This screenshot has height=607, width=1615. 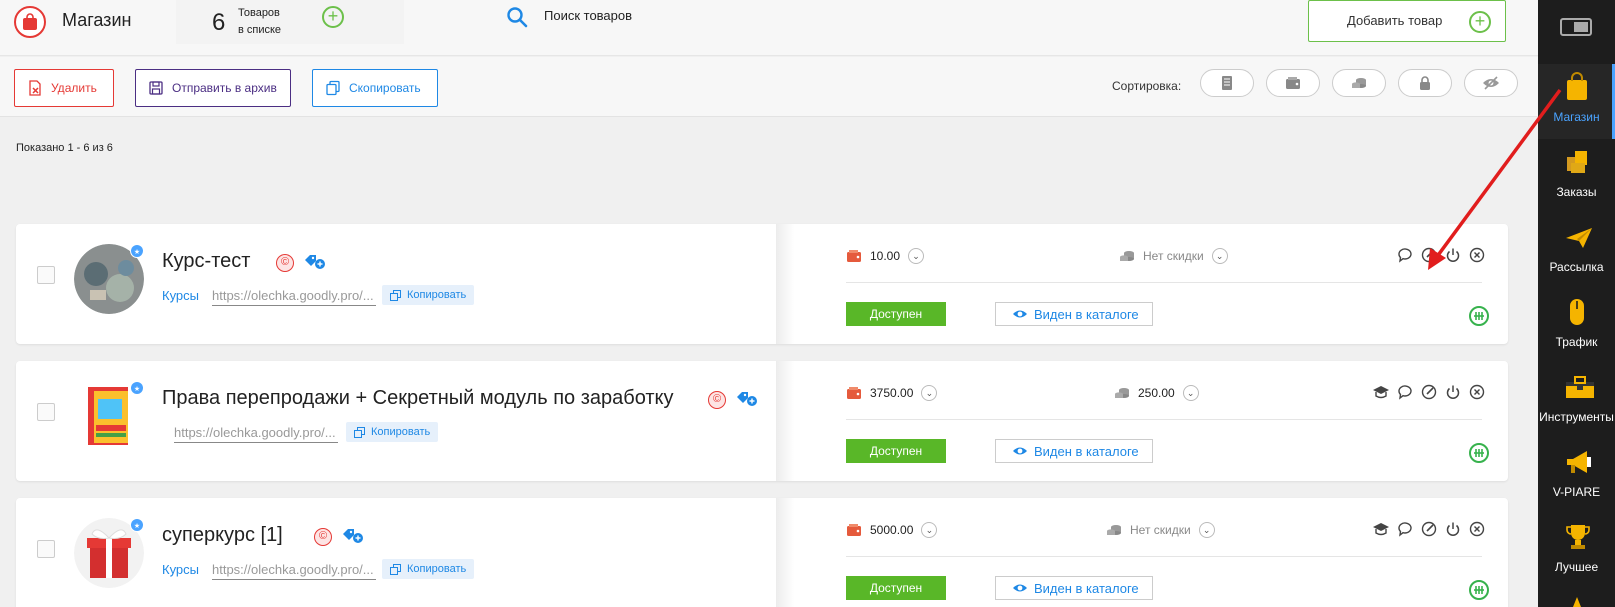 What do you see at coordinates (1227, 83) in the screenshot?
I see `sort-by-name-button` at bounding box center [1227, 83].